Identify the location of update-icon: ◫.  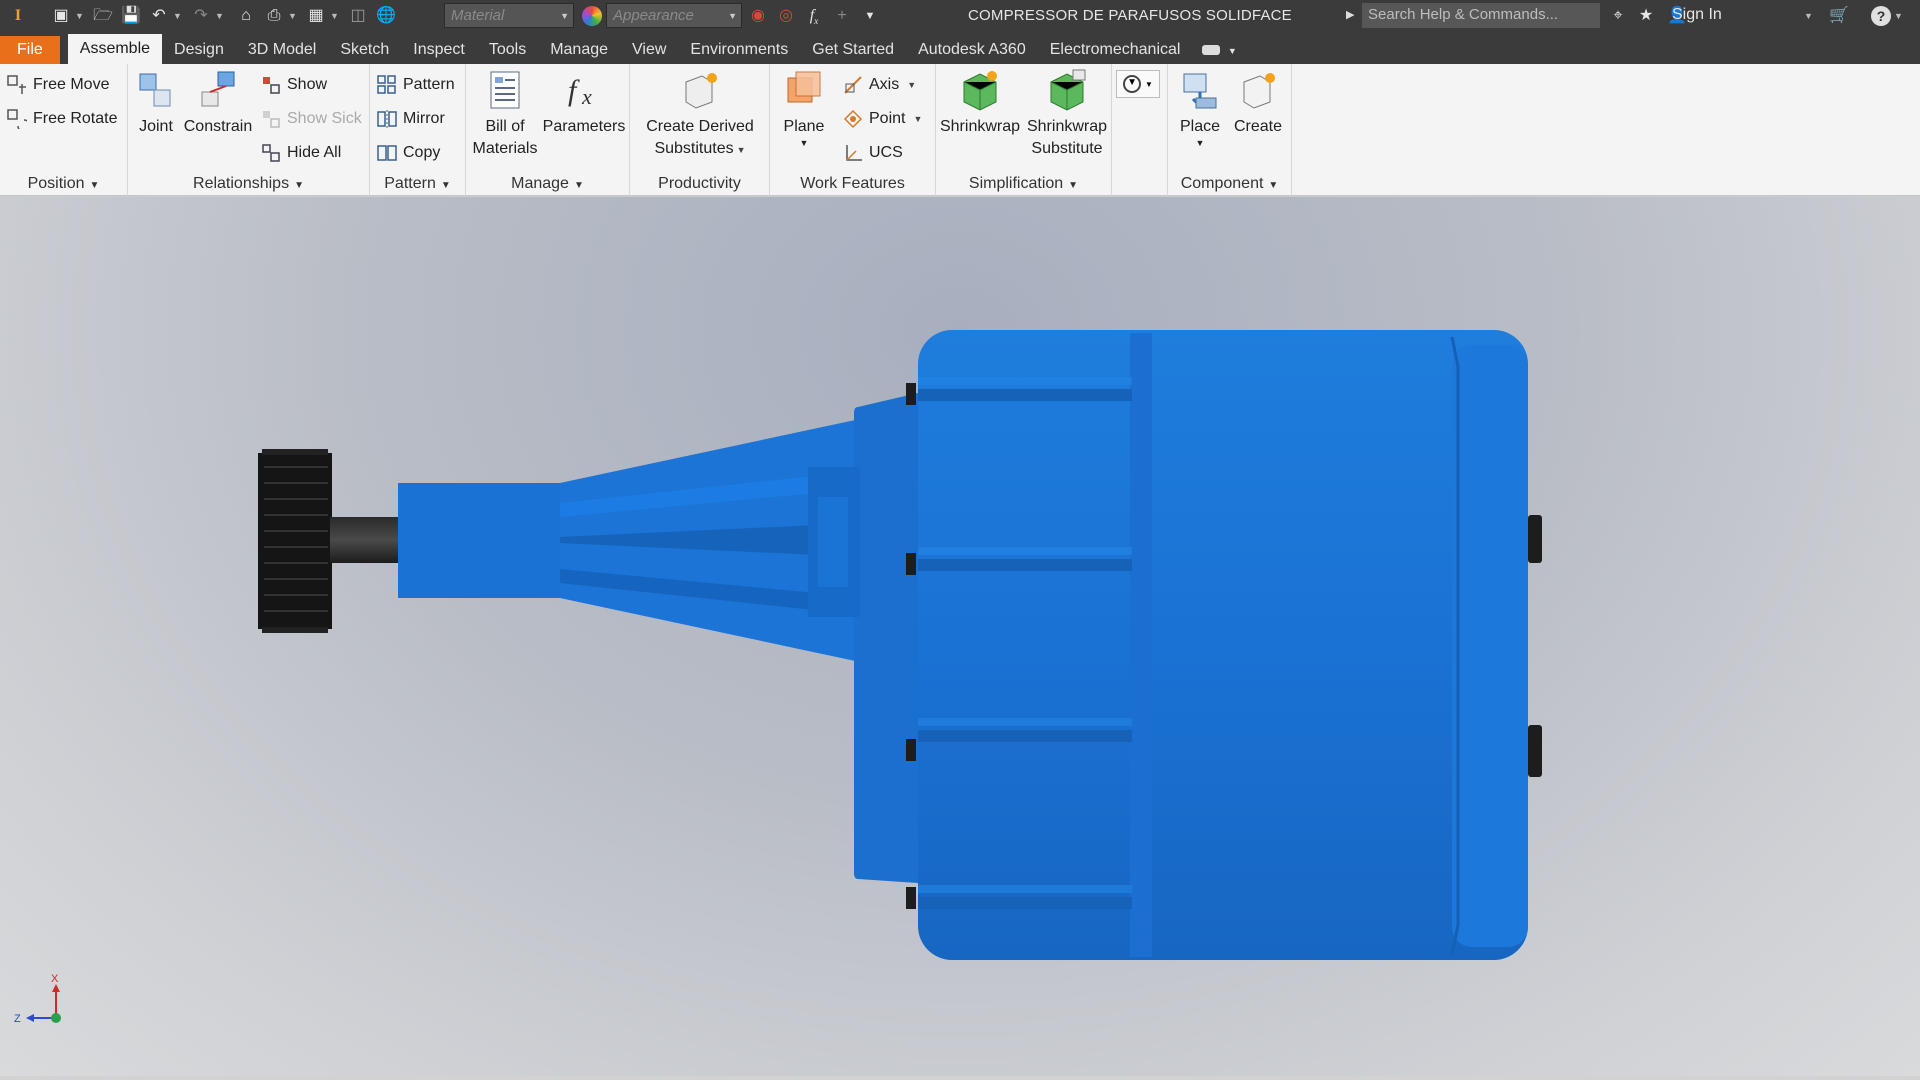
(358, 16).